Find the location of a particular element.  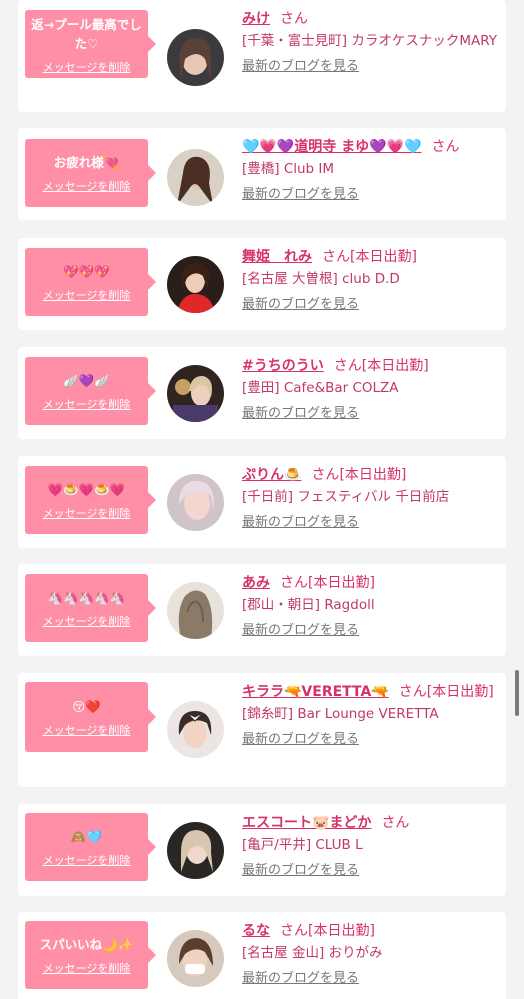

shop-info: [名古屋 大曽根] club D.D is located at coordinates (321, 279).